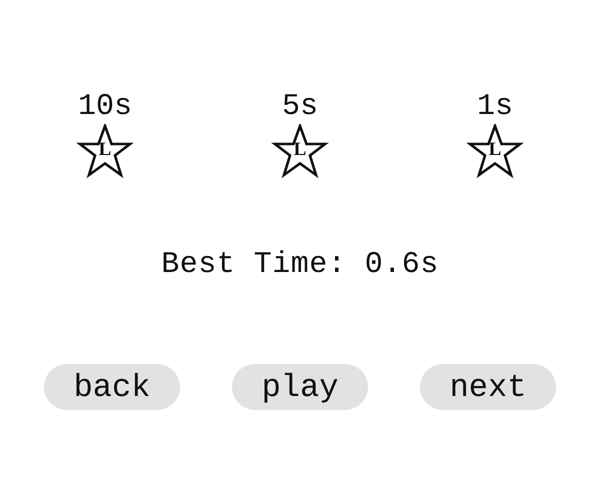 The width and height of the screenshot is (600, 485). What do you see at coordinates (488, 387) in the screenshot?
I see `nav-button: next` at bounding box center [488, 387].